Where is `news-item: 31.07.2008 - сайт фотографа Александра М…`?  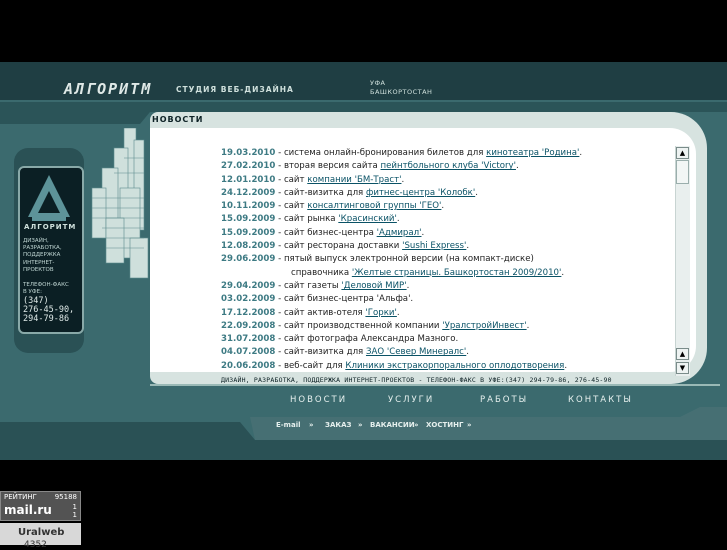 news-item: 31.07.2008 - сайт фотографа Александра М… is located at coordinates (446, 339).